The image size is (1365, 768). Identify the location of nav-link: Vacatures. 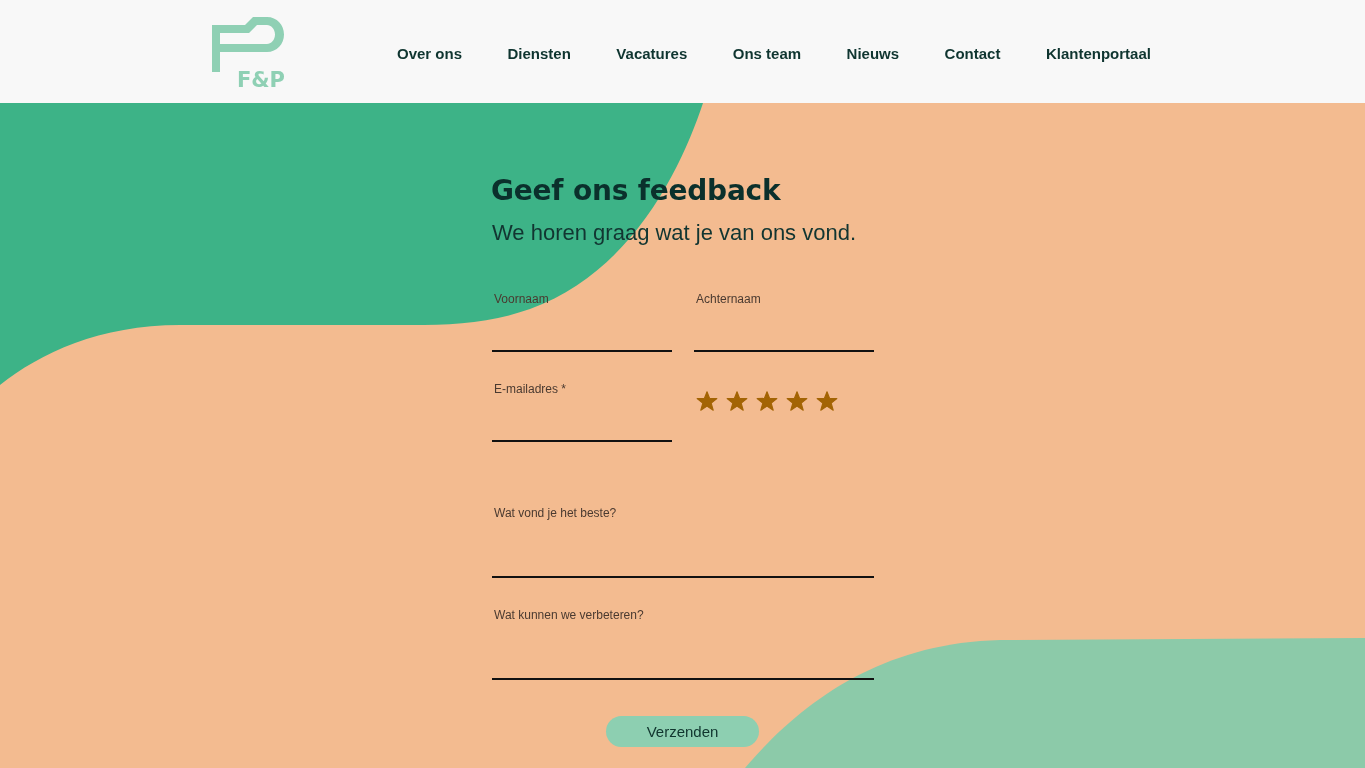
(652, 53).